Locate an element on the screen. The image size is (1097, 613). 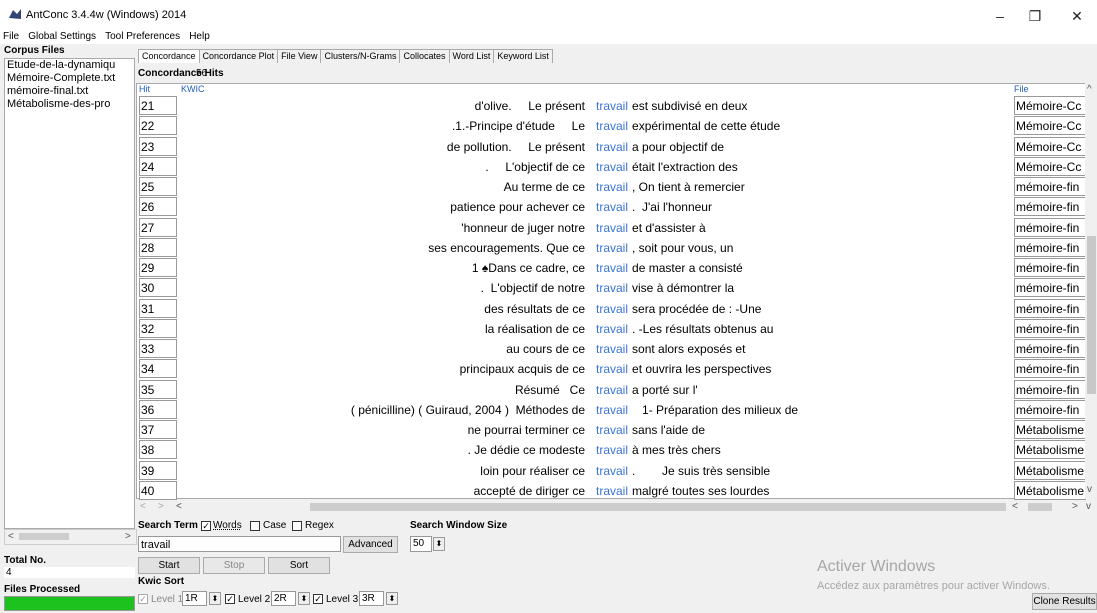
tab-collocates: Collocates is located at coordinates (424, 56).